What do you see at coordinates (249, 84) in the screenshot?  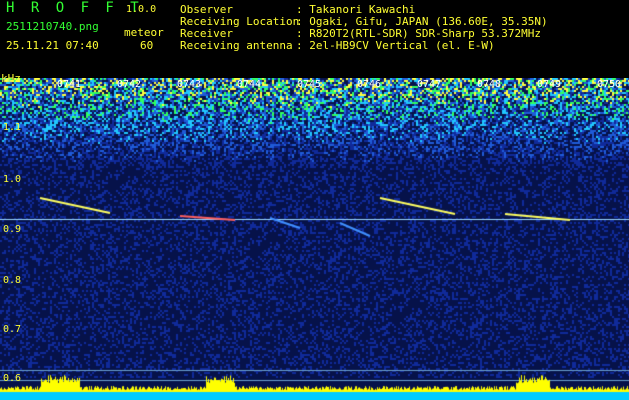 I see `time-tick-label: 0744` at bounding box center [249, 84].